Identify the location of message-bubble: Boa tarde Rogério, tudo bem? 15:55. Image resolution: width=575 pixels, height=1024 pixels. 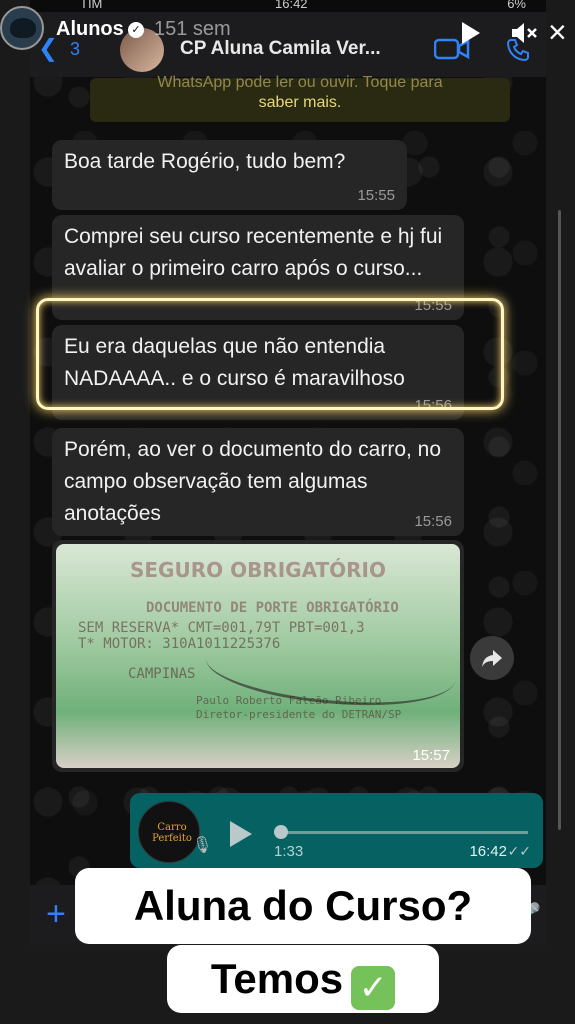
(229, 175).